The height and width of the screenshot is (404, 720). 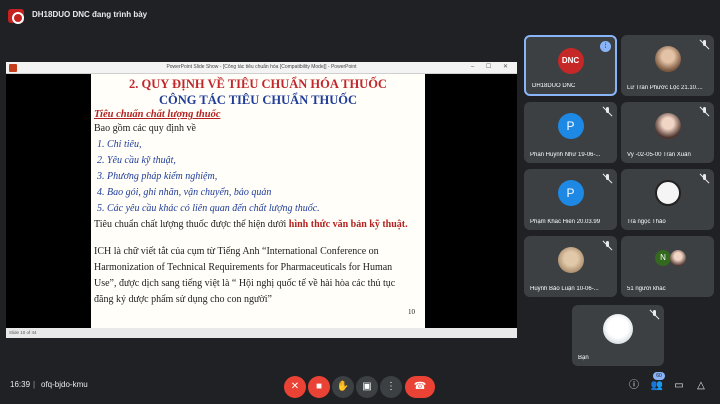 I want to click on meeting-time: 16:39, so click(x=20, y=384).